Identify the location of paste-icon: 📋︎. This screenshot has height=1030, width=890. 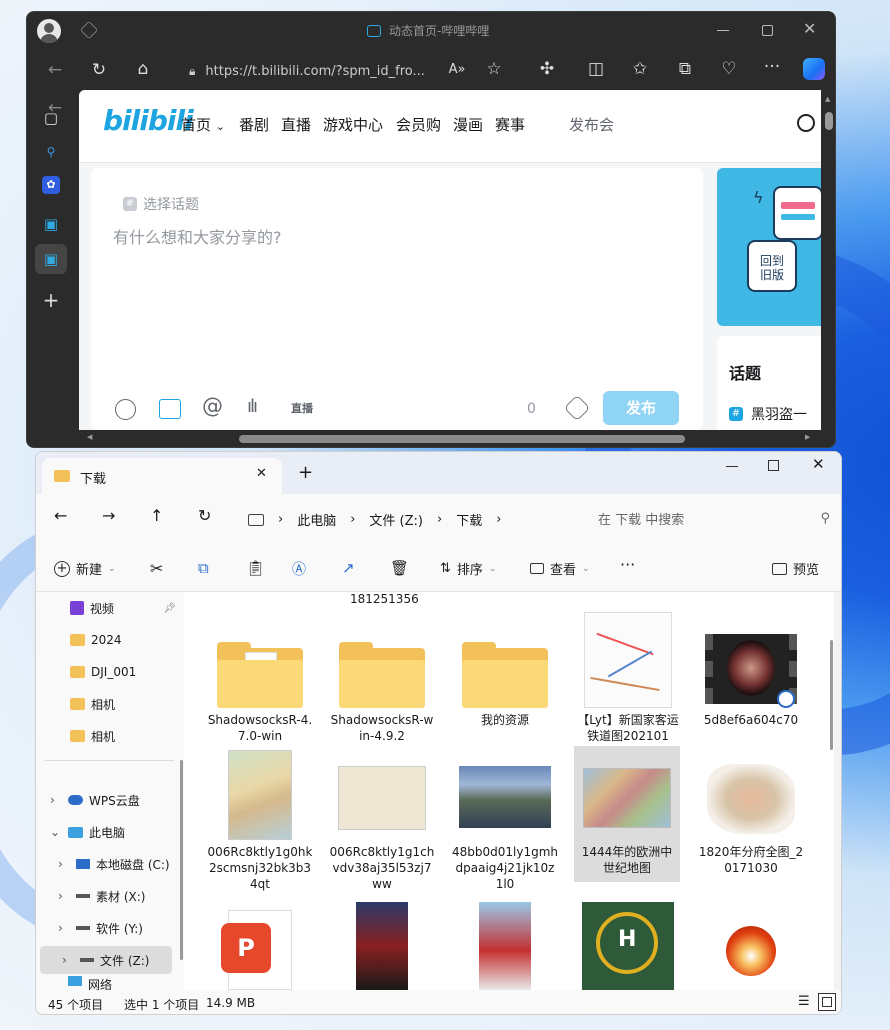
(255, 568).